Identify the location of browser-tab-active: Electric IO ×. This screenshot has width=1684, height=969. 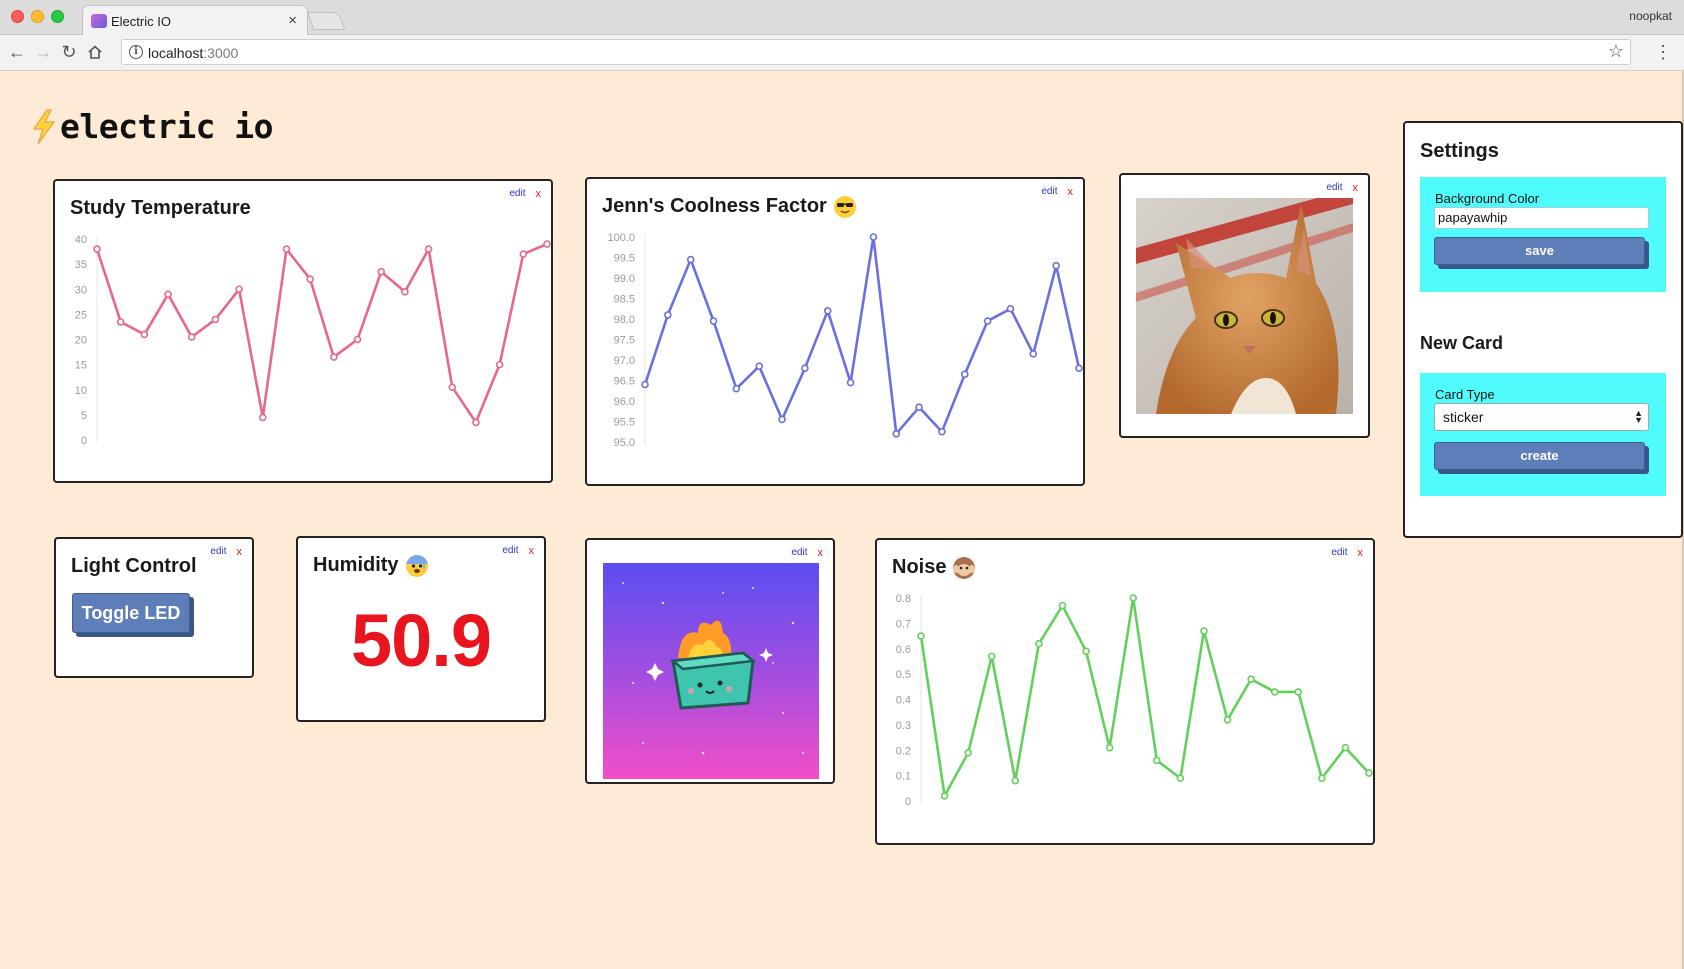
(195, 20).